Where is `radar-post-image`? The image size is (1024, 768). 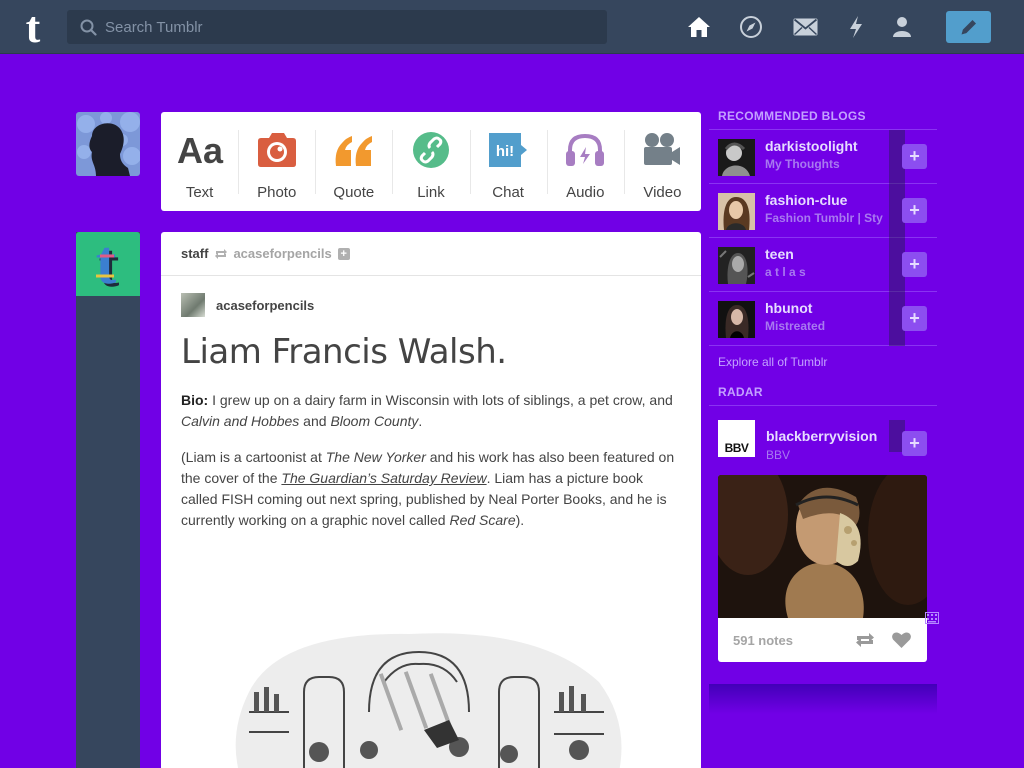 radar-post-image is located at coordinates (822, 546).